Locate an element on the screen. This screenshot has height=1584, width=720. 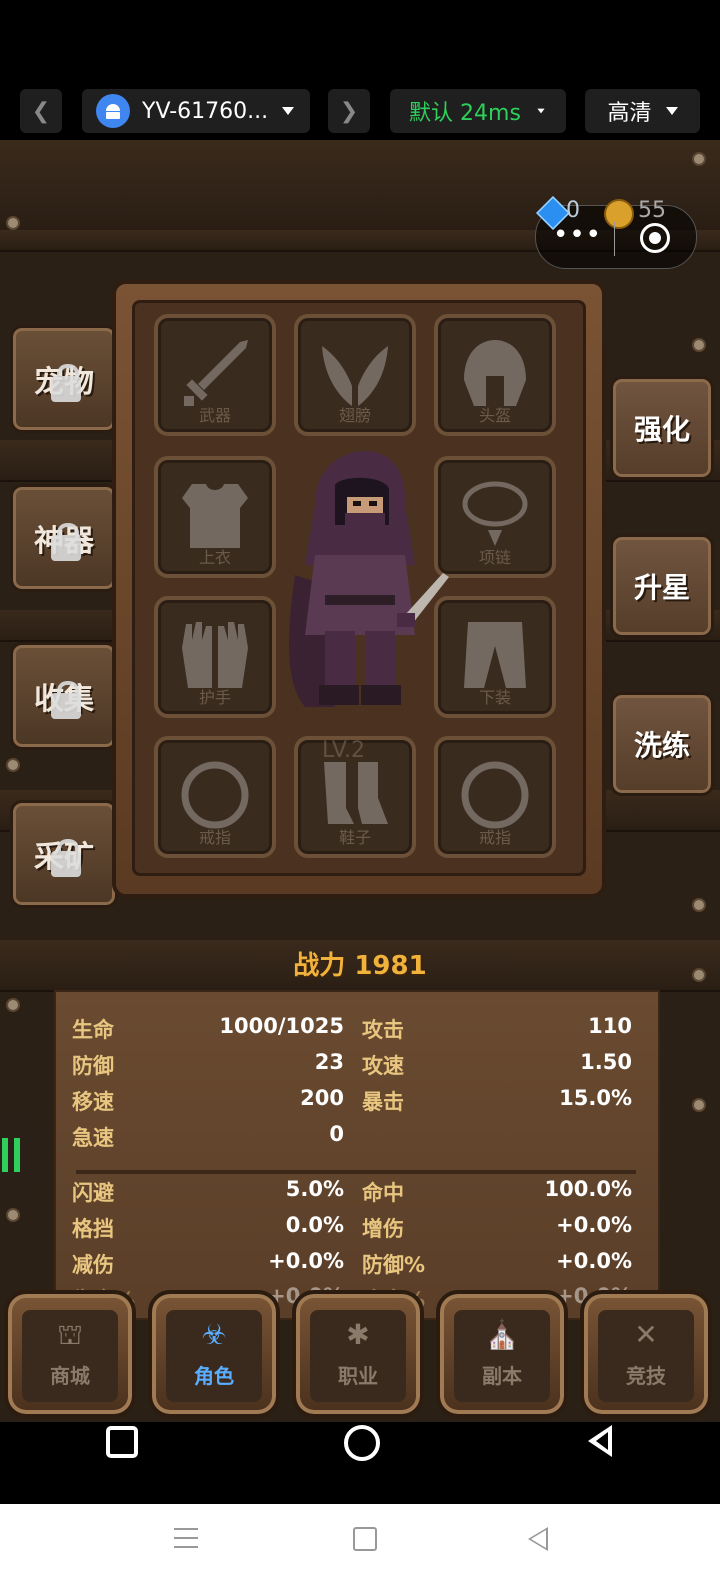
mining-button: 采矿 is located at coordinates (64, 854).